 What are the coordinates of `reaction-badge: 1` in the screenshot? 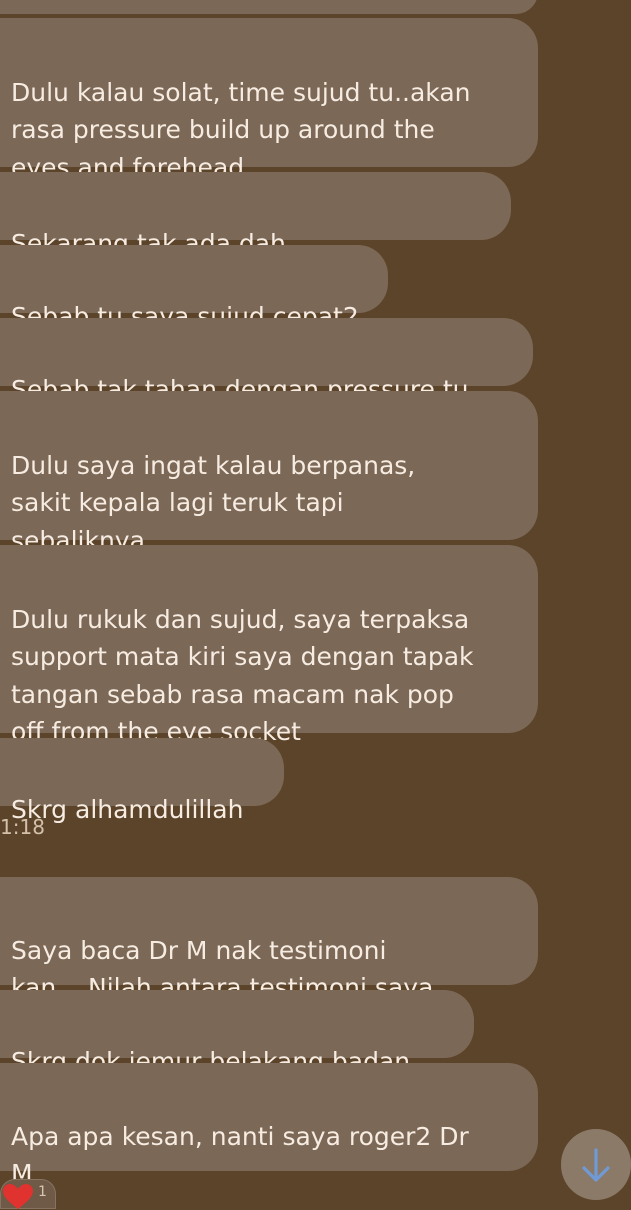 It's located at (28, 1194).